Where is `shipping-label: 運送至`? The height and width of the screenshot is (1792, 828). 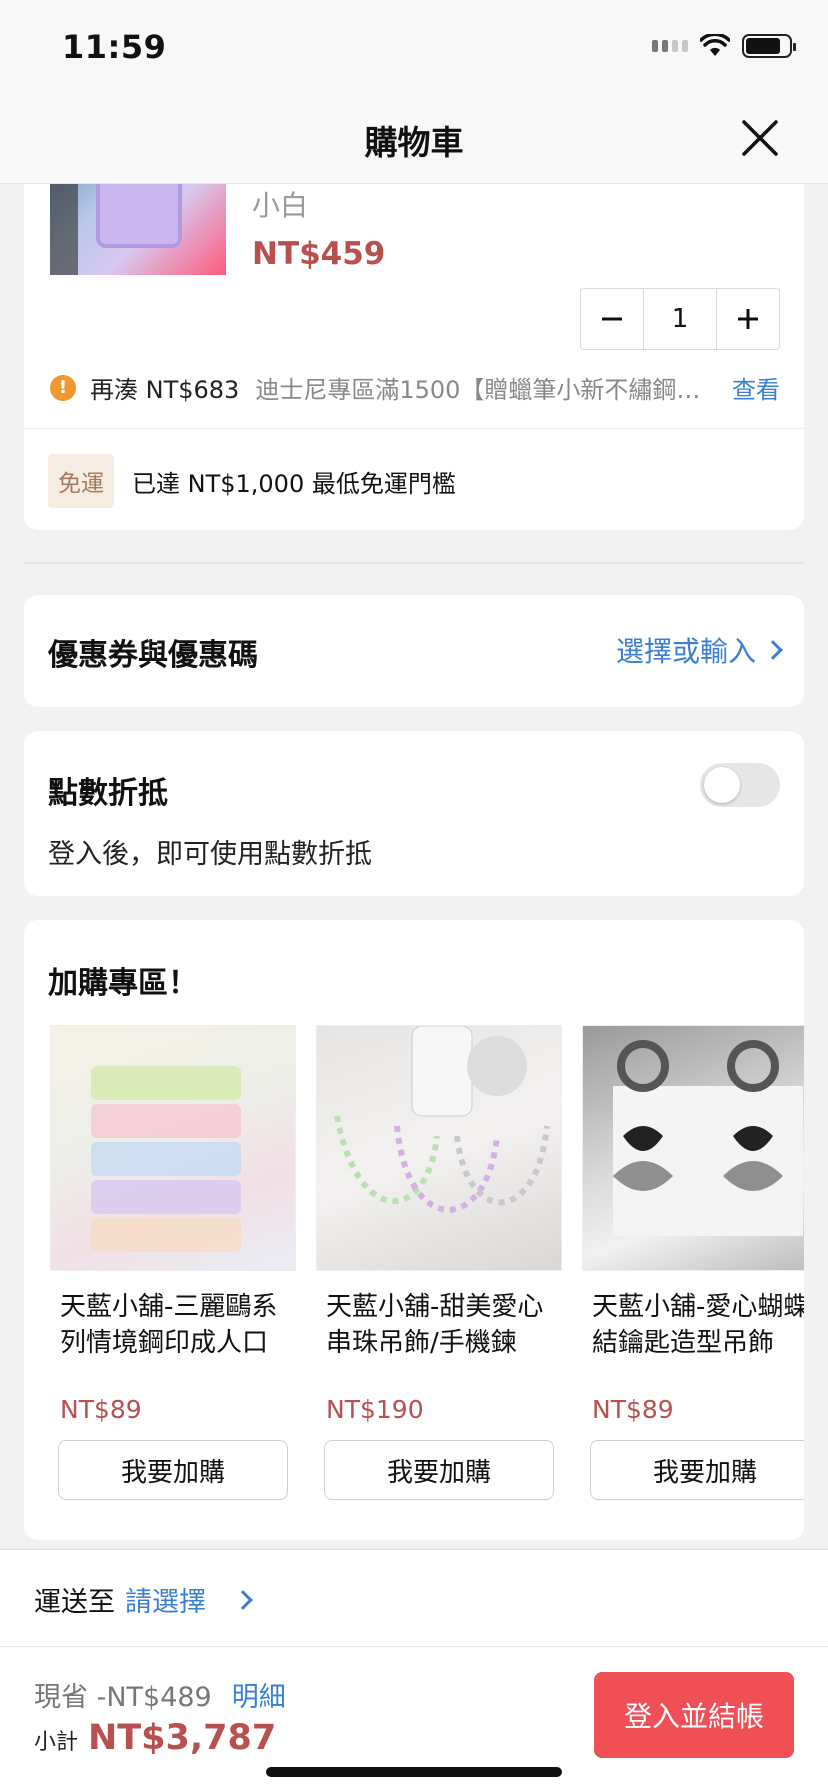 shipping-label: 運送至 is located at coordinates (74, 1602).